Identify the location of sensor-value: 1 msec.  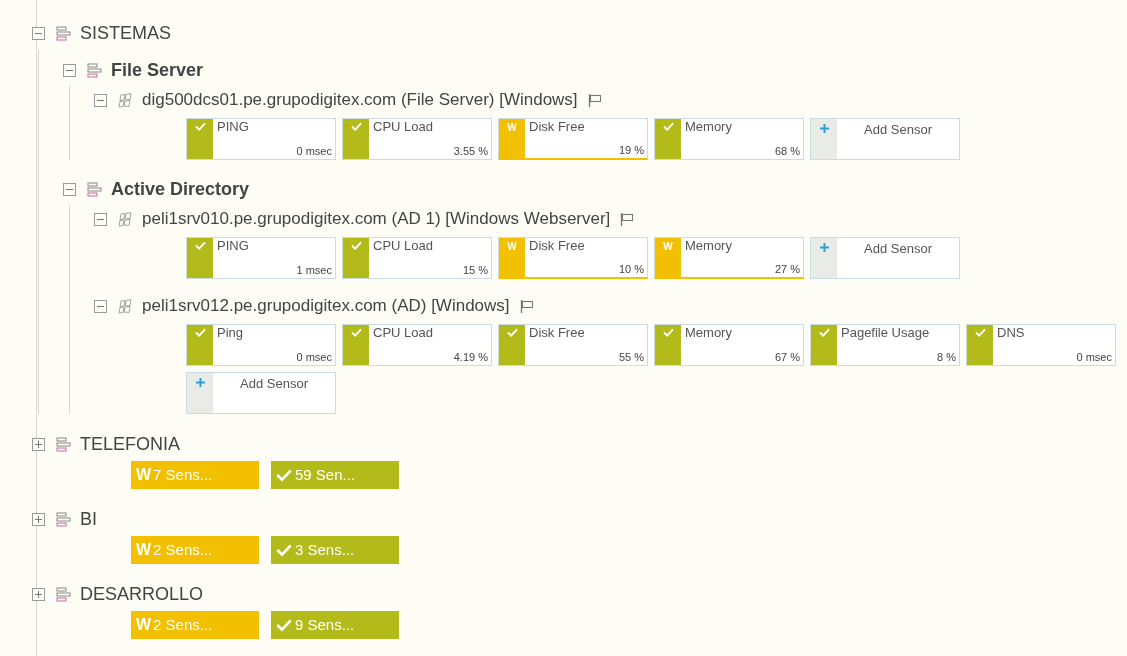
(314, 270).